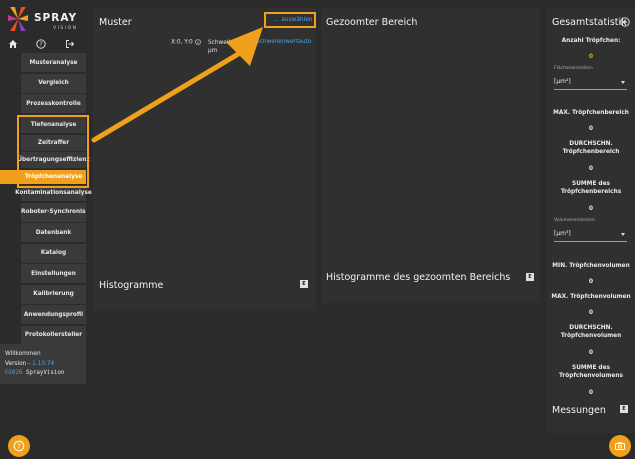  What do you see at coordinates (591, 208) in the screenshot?
I see `sum-area-value: 0` at bounding box center [591, 208].